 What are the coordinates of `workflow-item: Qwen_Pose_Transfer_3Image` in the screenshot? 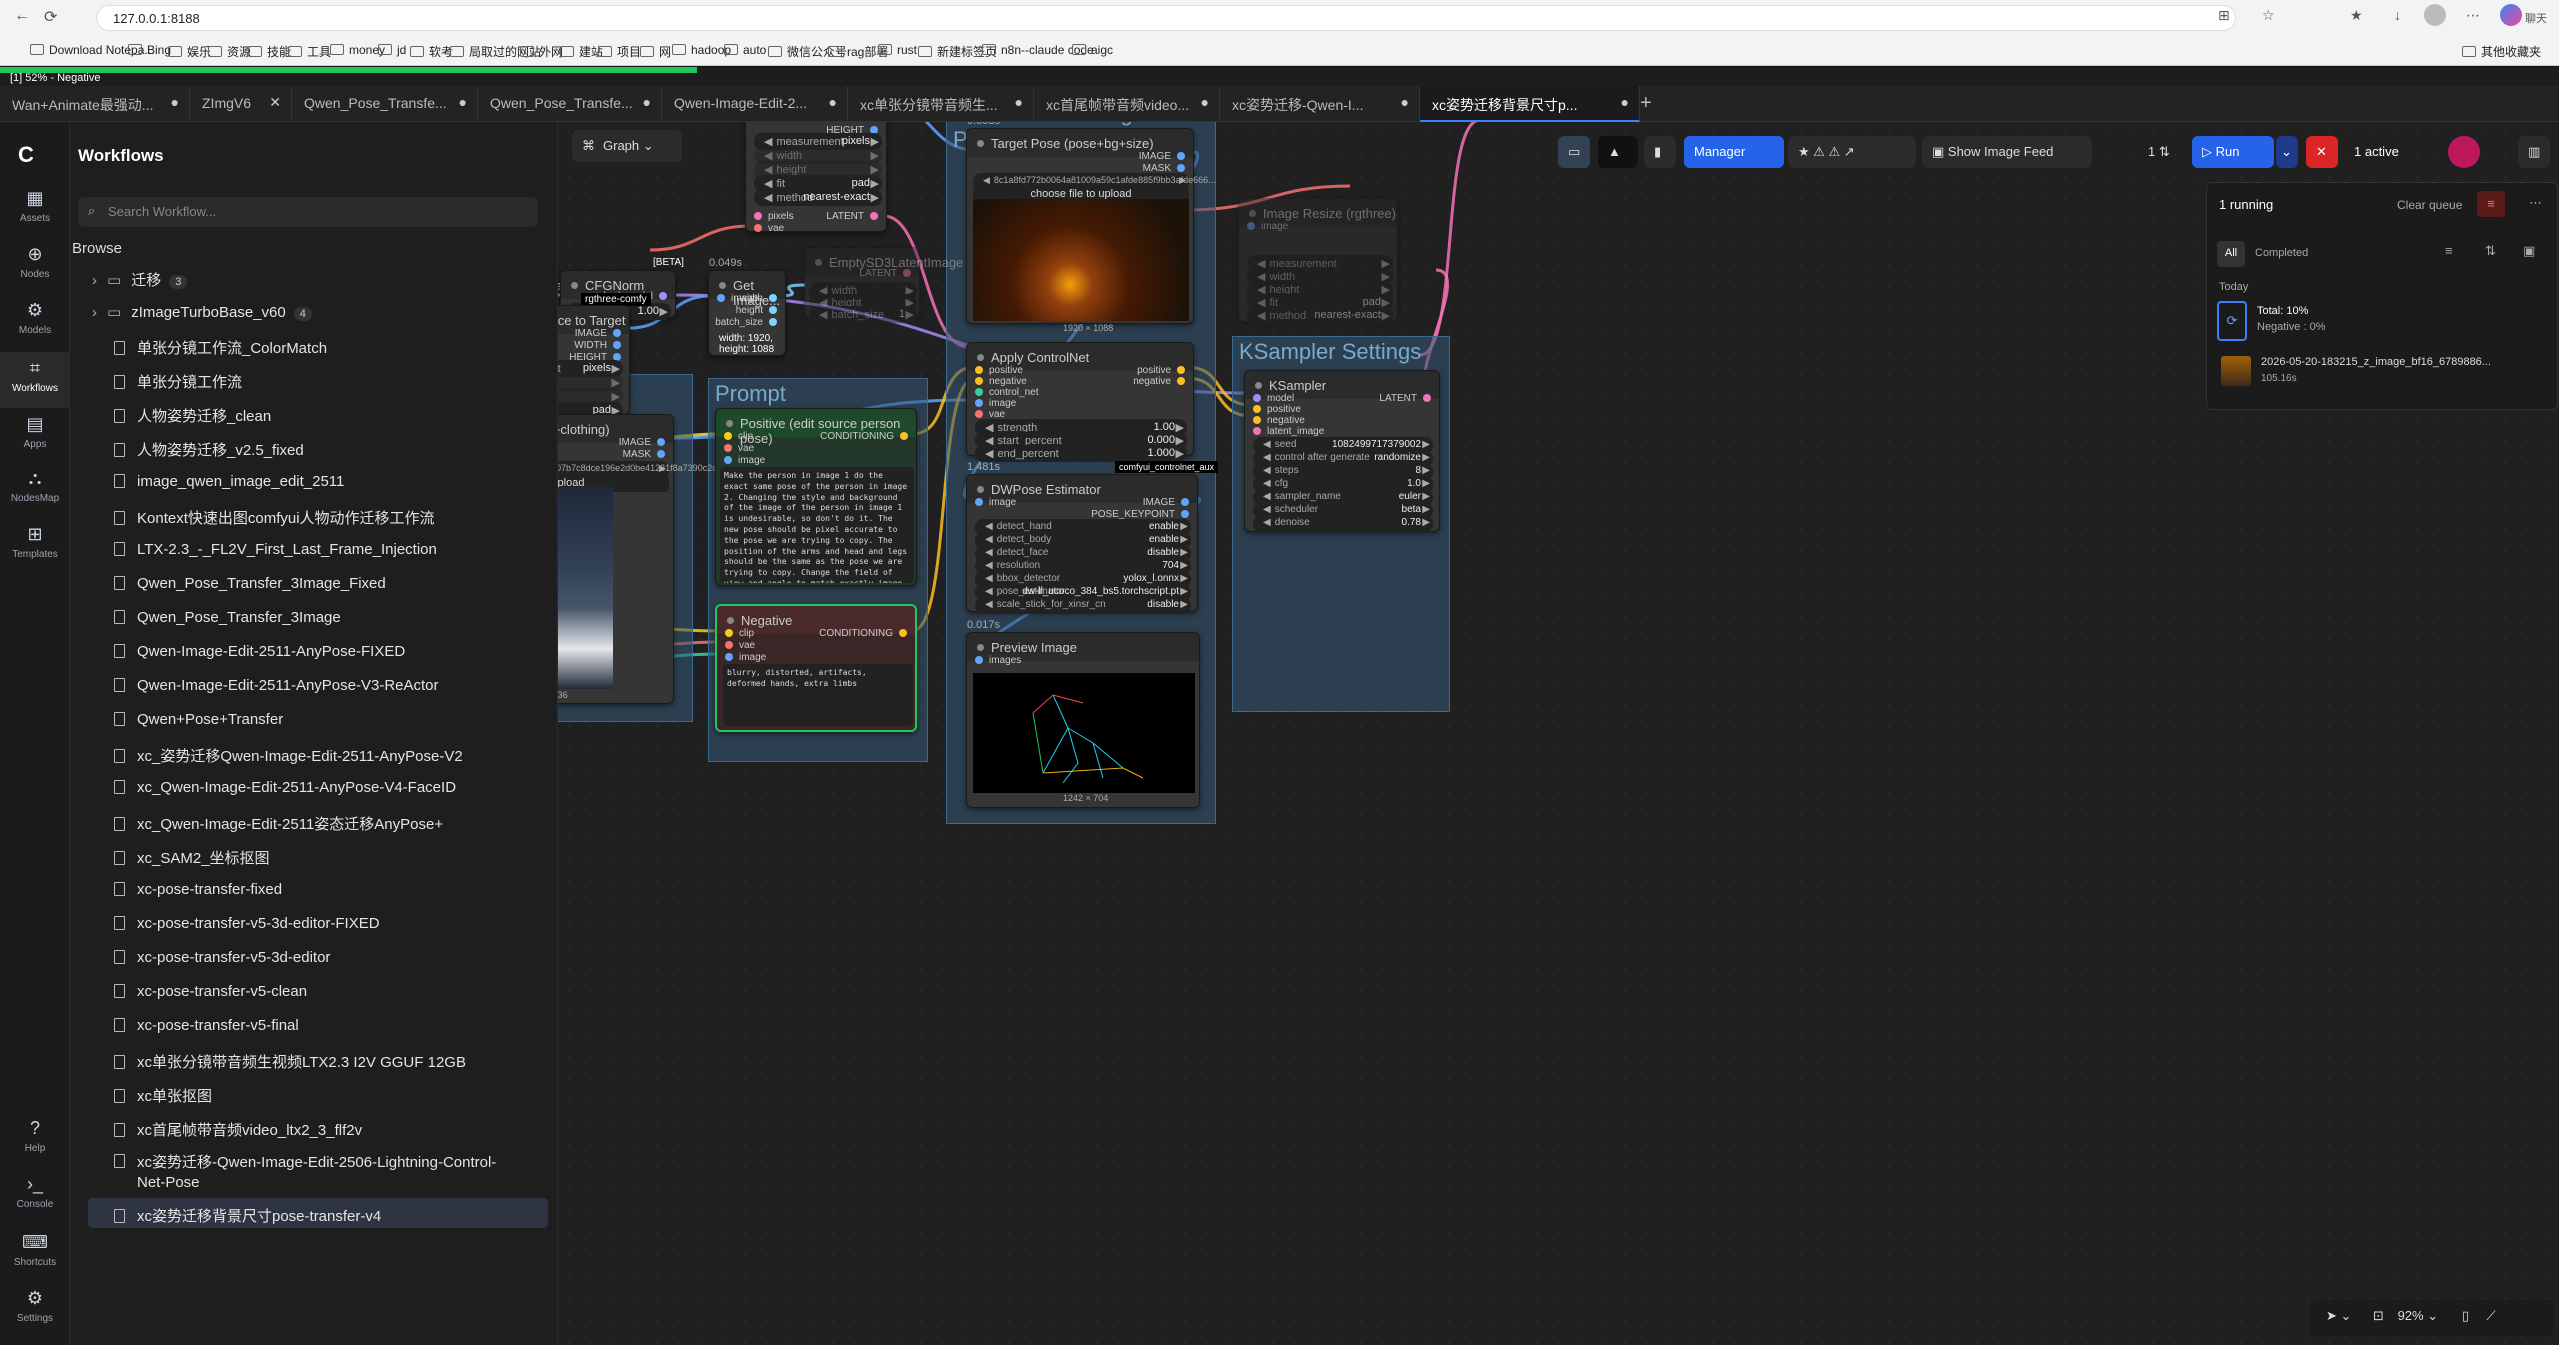 It's located at (318, 617).